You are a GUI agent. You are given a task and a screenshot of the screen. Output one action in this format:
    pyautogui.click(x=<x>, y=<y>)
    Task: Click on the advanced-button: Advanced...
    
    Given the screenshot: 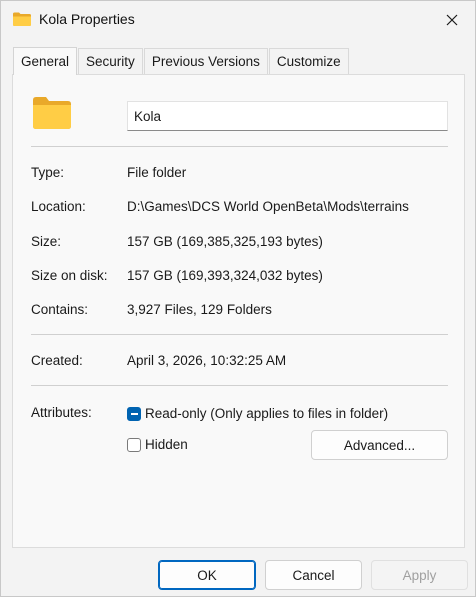 What is the action you would take?
    pyautogui.click(x=379, y=445)
    